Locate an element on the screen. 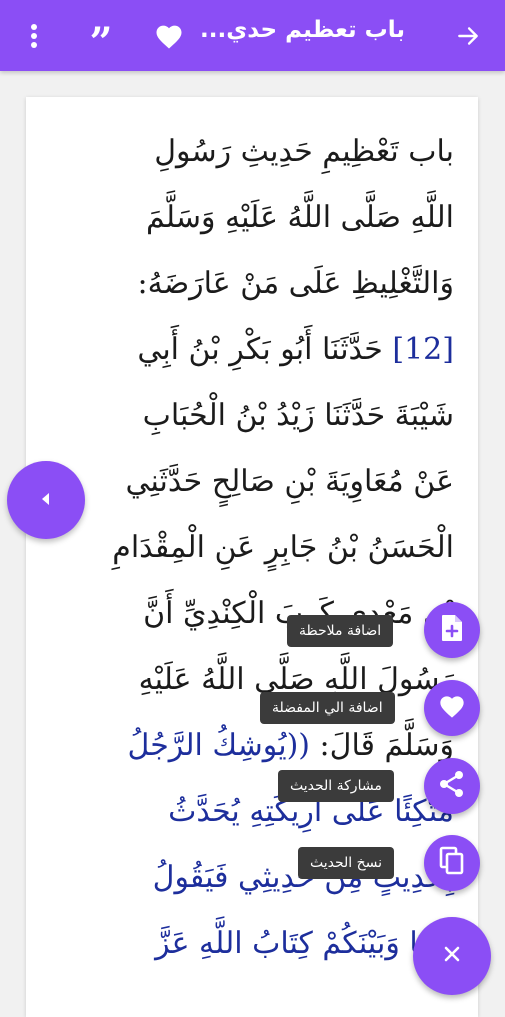 The width and height of the screenshot is (505, 1017). add-note-button is located at coordinates (452, 630).